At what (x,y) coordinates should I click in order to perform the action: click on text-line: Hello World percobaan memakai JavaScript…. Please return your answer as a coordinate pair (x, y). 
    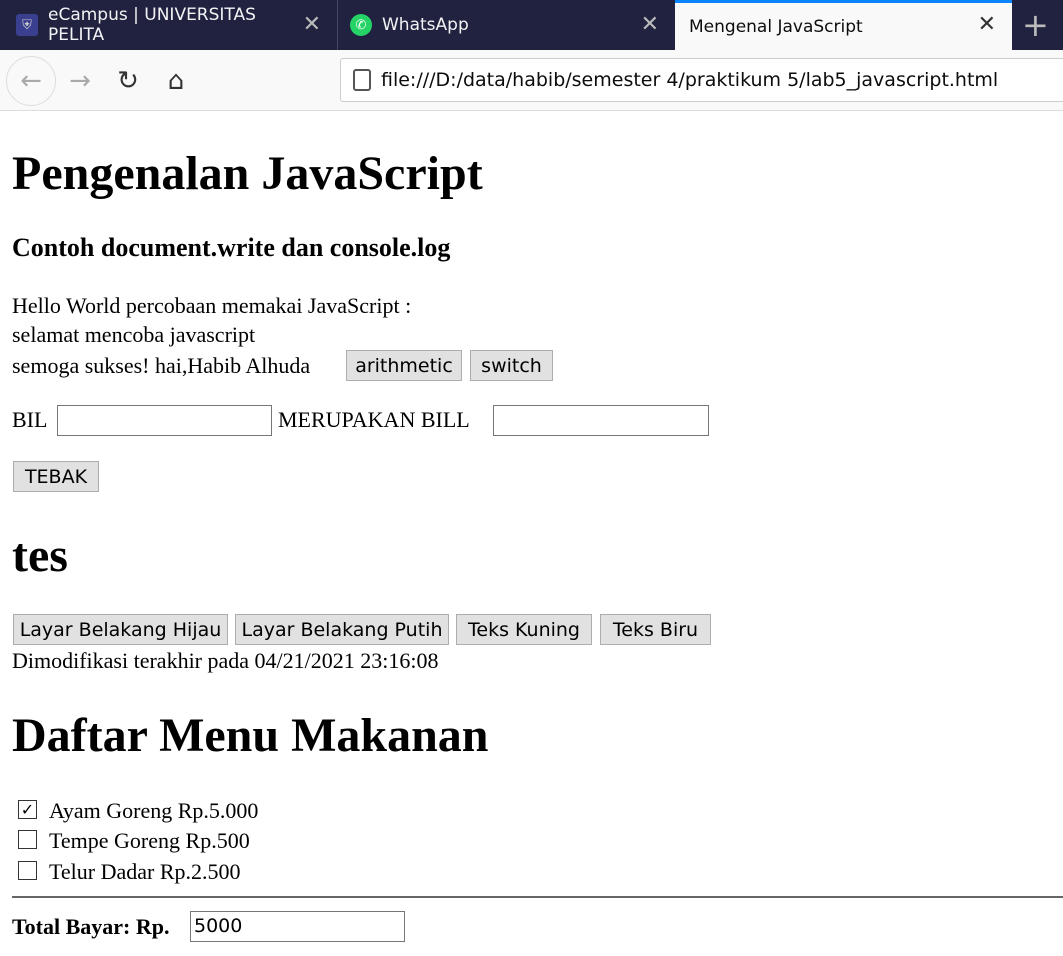
    Looking at the image, I should click on (212, 305).